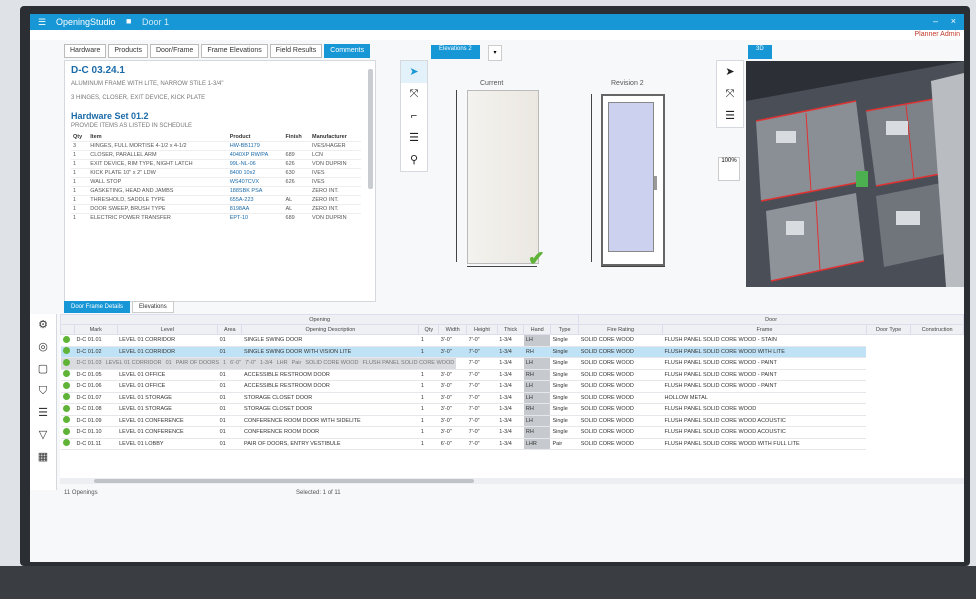 Image resolution: width=976 pixels, height=599 pixels. I want to click on measure-icon: ⌐, so click(414, 116).